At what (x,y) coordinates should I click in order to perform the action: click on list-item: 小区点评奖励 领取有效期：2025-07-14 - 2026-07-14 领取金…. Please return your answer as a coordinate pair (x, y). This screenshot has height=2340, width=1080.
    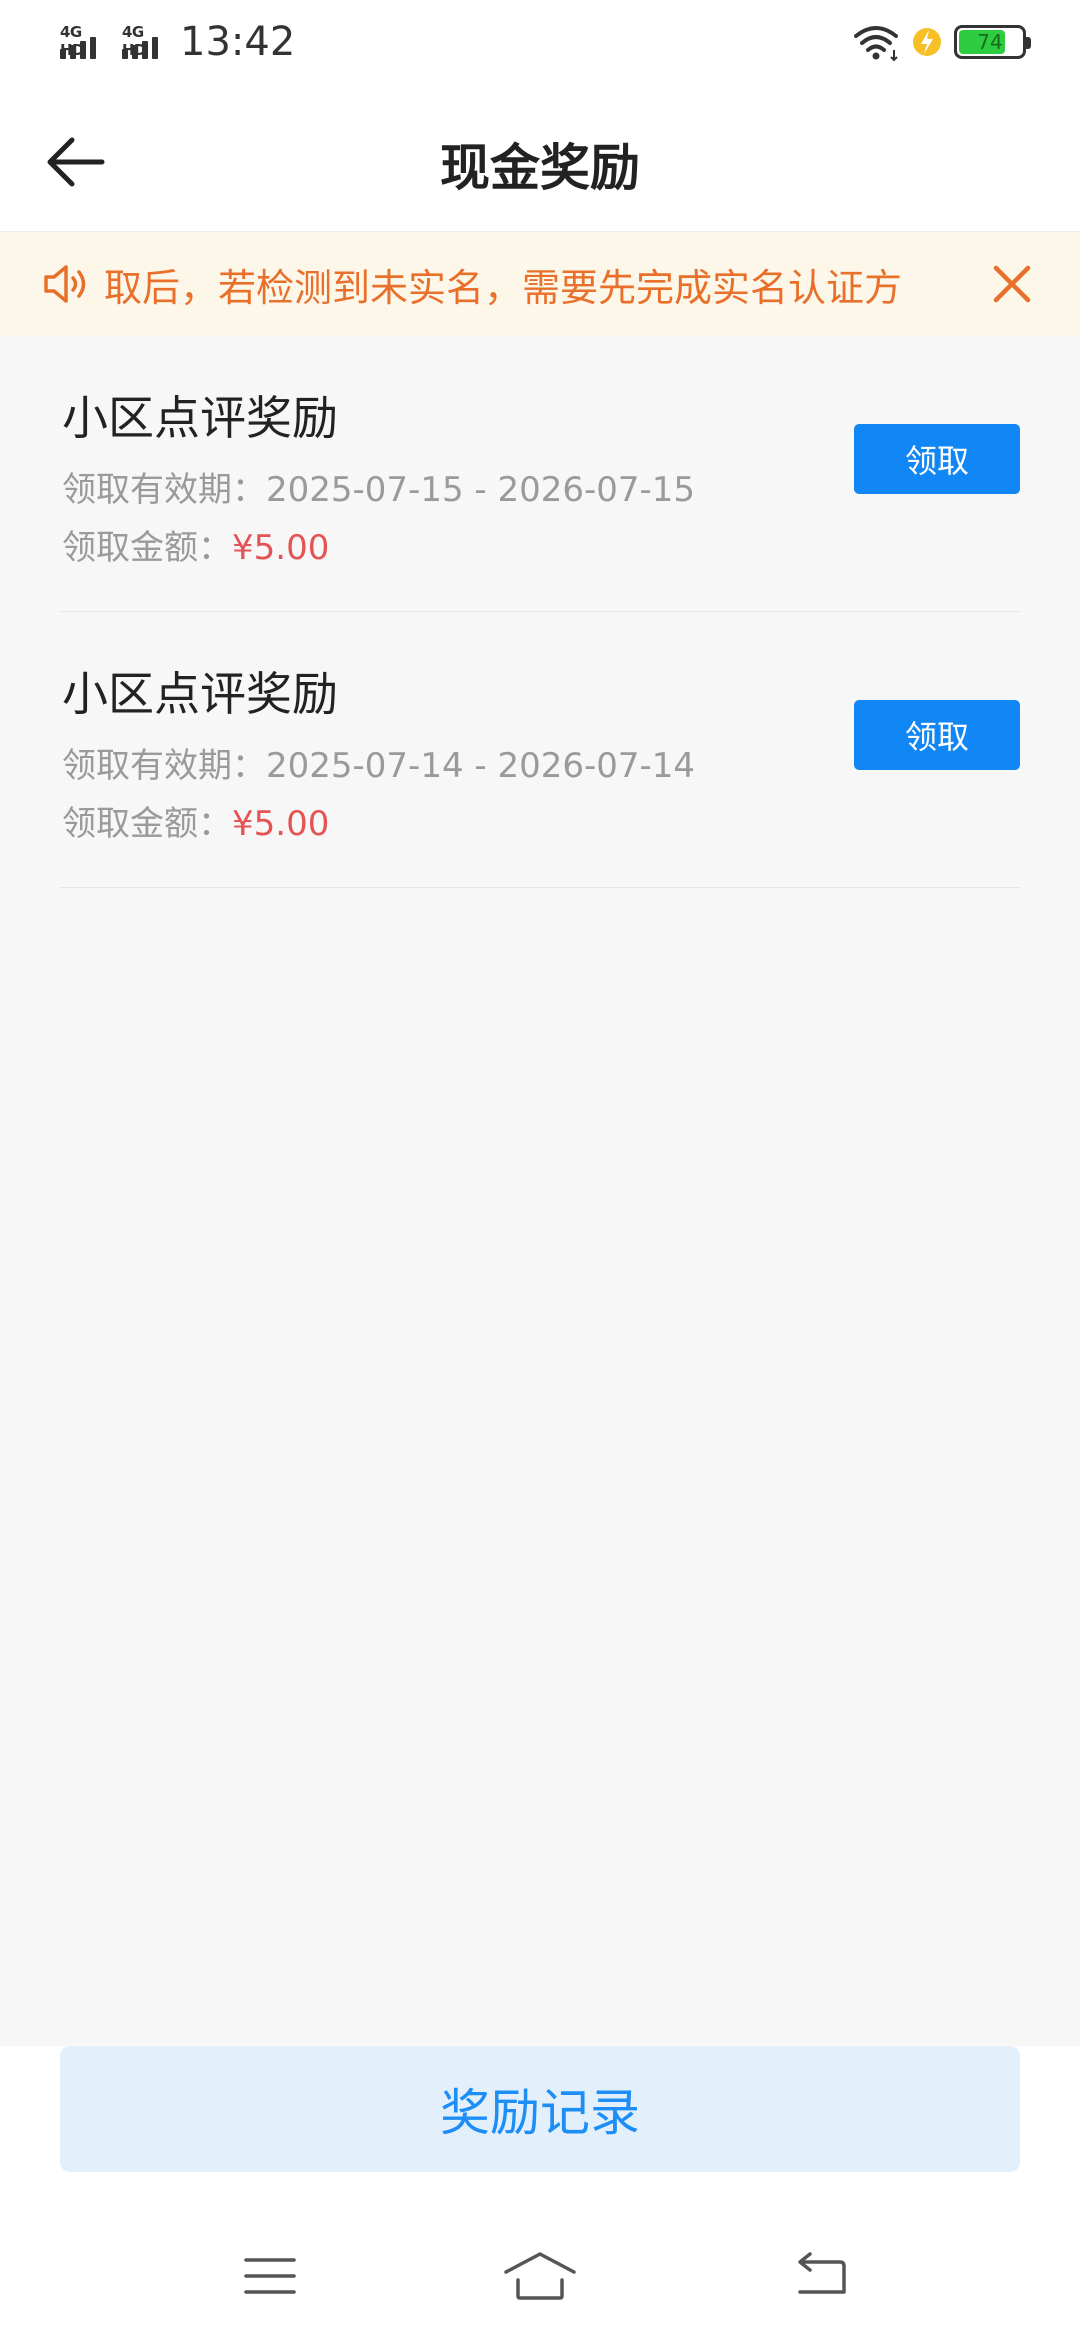
    Looking at the image, I should click on (540, 750).